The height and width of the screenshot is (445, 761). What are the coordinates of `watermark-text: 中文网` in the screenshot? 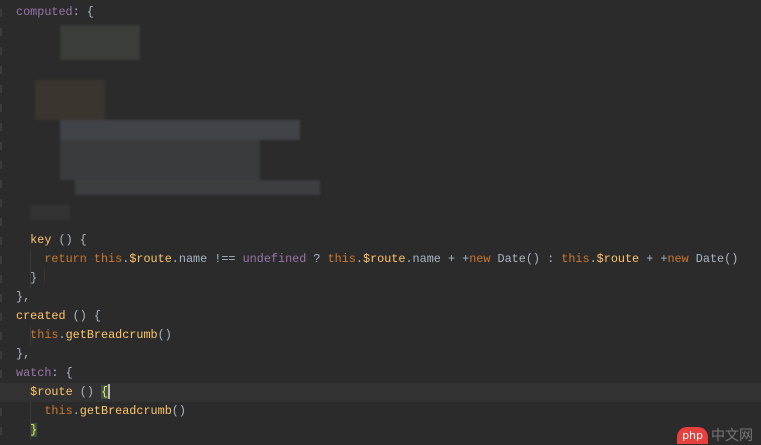 It's located at (732, 436).